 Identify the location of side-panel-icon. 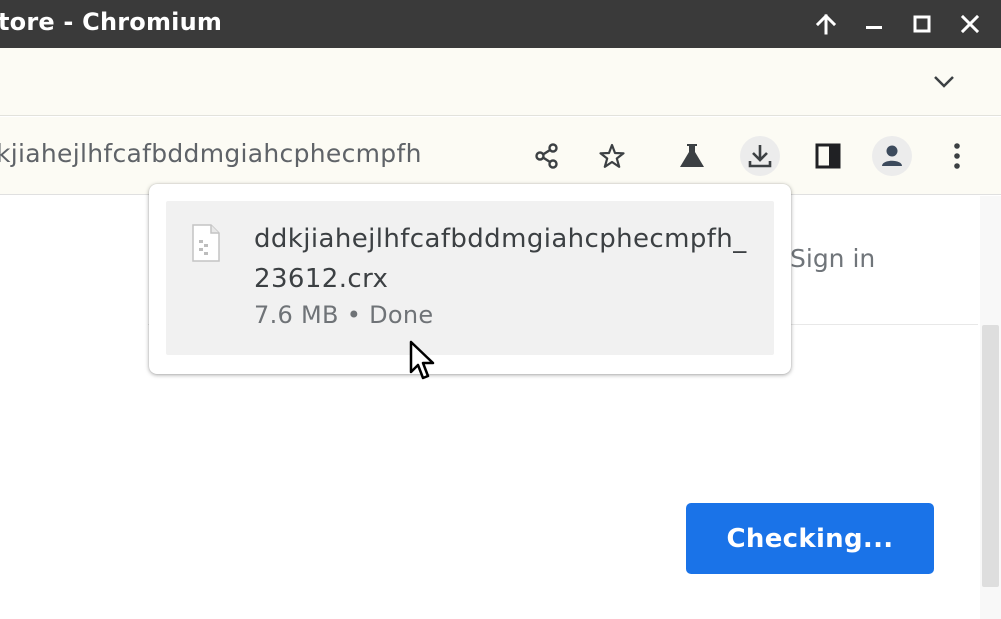
(828, 156).